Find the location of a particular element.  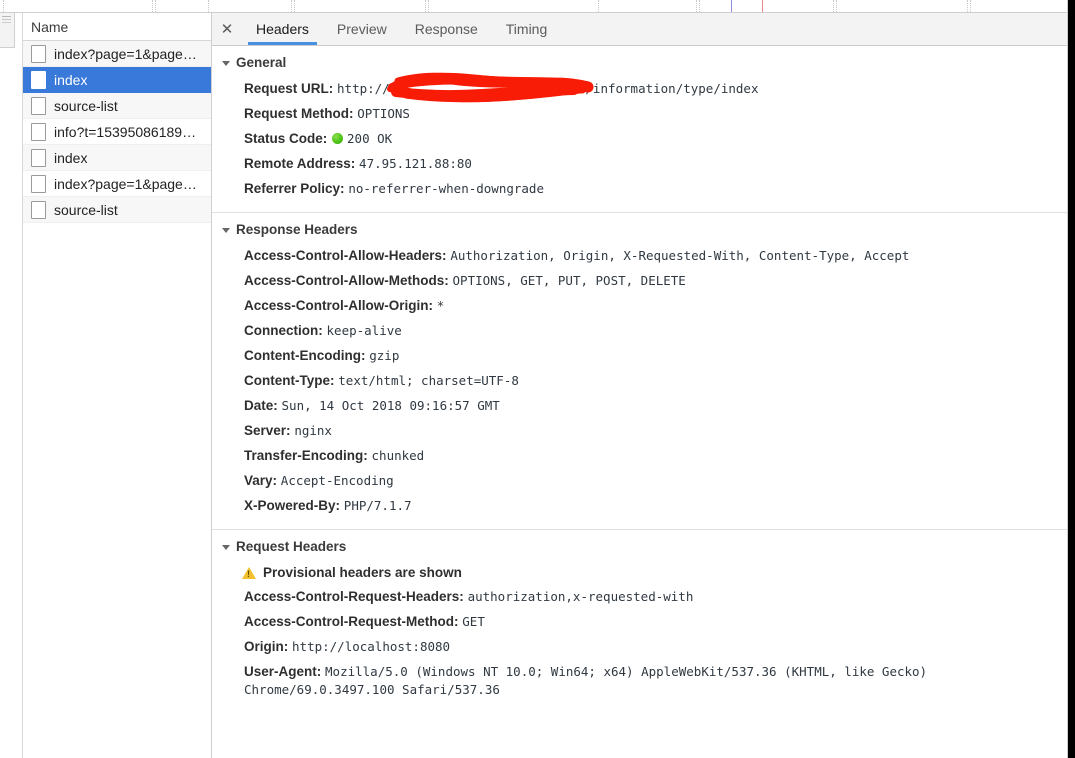

status-code-value: 200 OK is located at coordinates (370, 138).